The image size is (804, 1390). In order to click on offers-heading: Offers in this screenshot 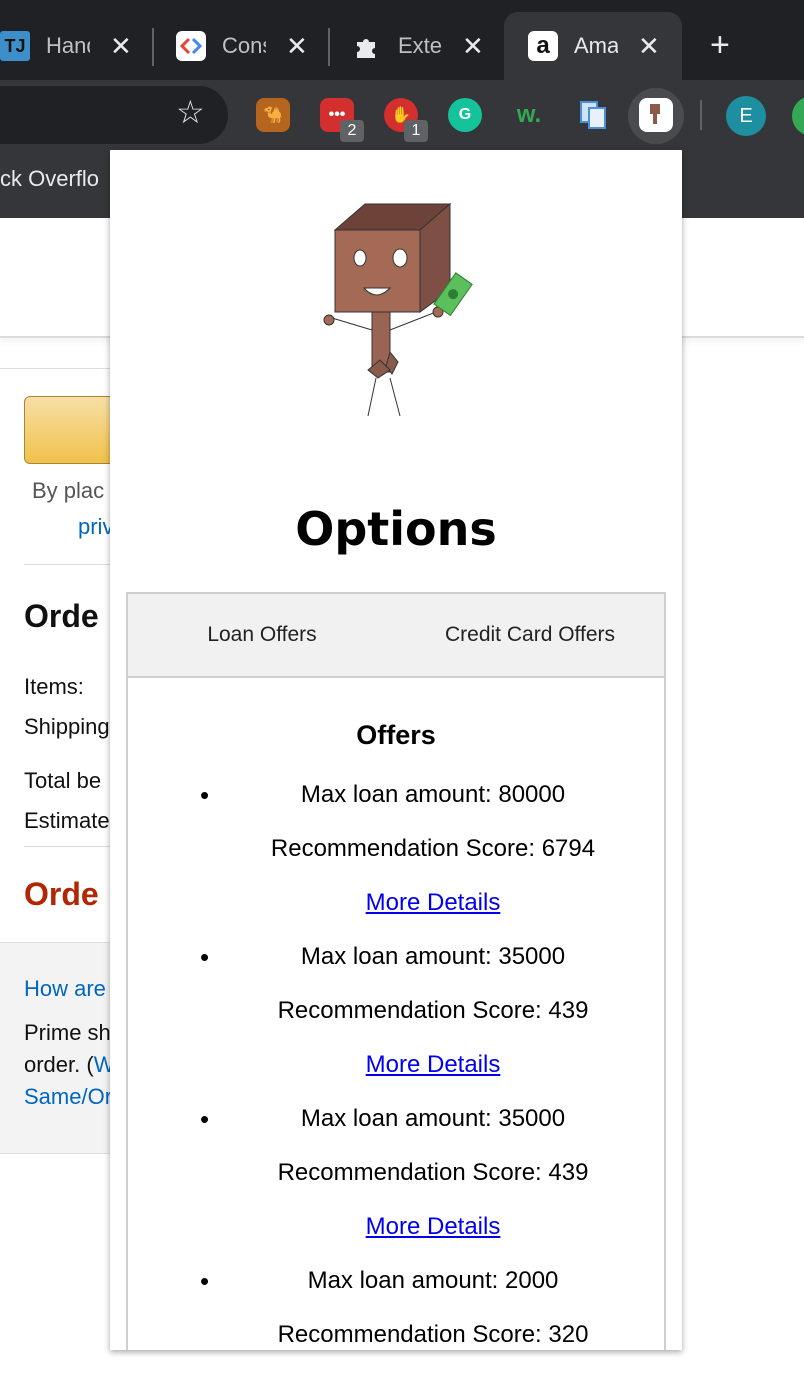, I will do `click(396, 735)`.